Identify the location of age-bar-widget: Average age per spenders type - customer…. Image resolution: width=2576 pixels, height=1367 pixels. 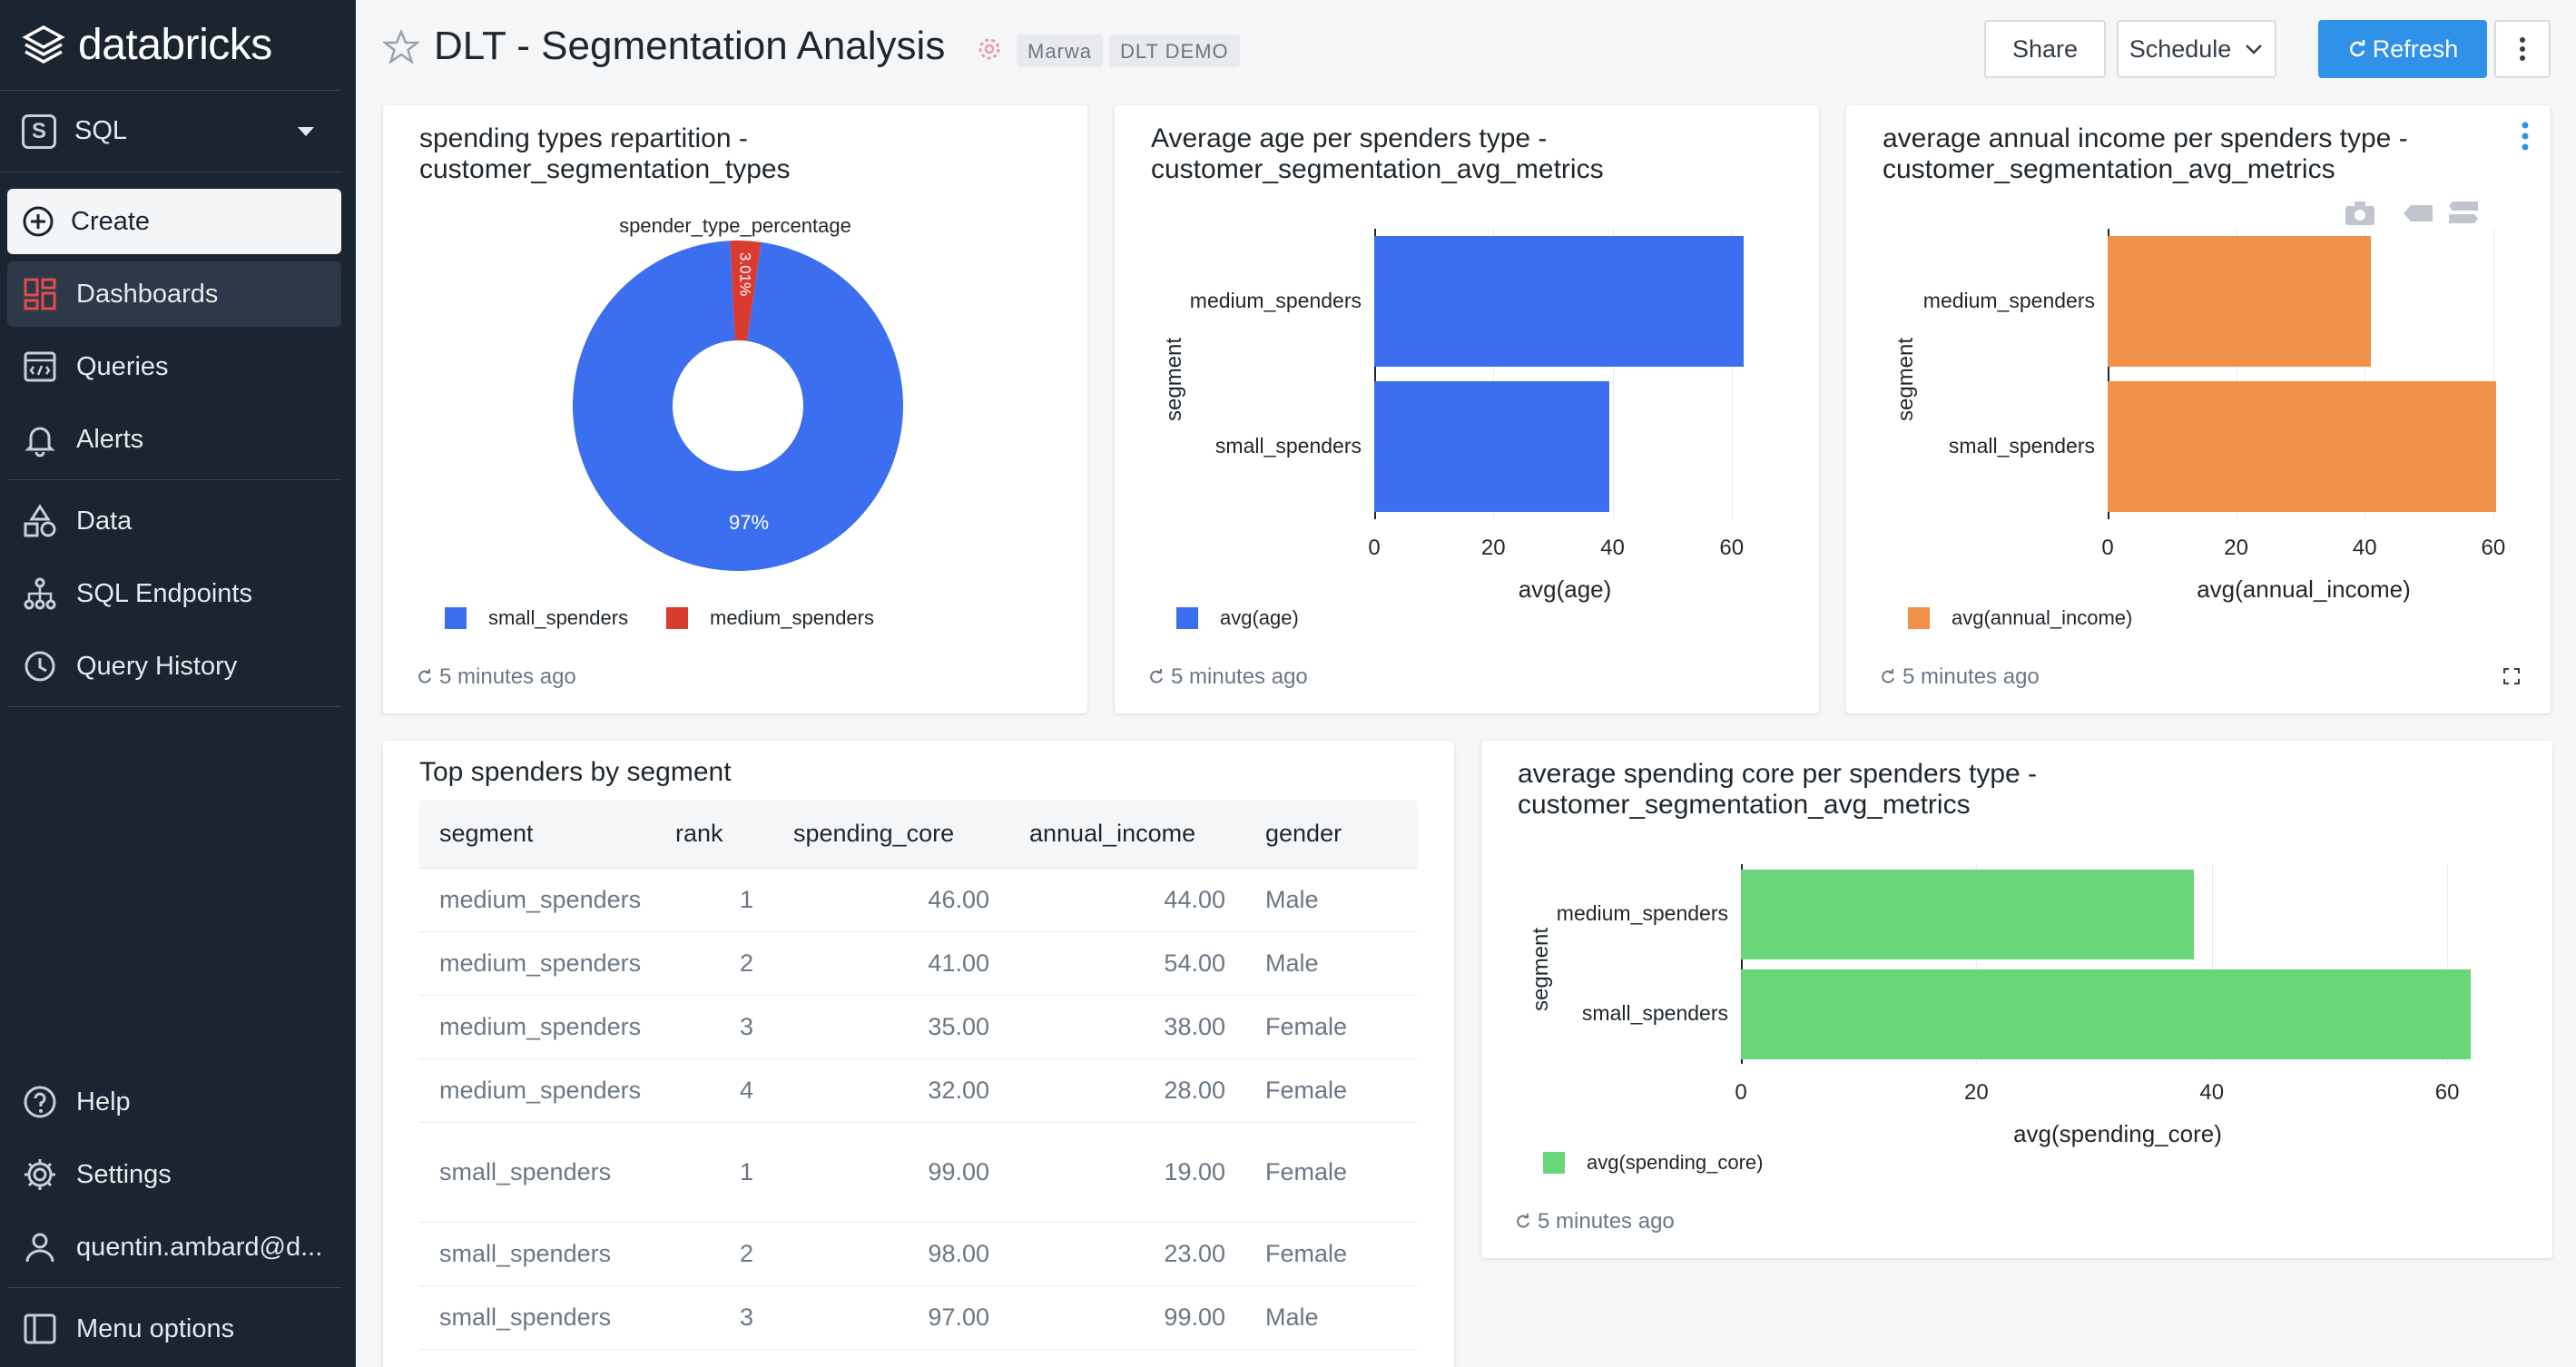
(1467, 409).